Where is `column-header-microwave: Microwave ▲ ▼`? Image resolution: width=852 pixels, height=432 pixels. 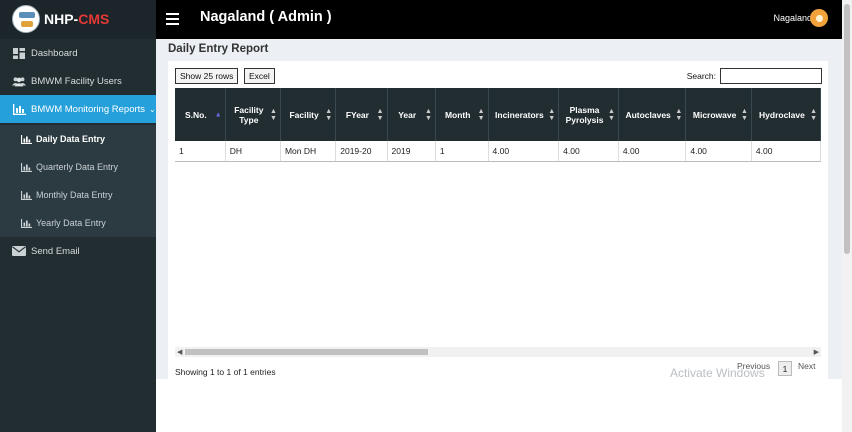
column-header-microwave: Microwave ▲ ▼ is located at coordinates (718, 114).